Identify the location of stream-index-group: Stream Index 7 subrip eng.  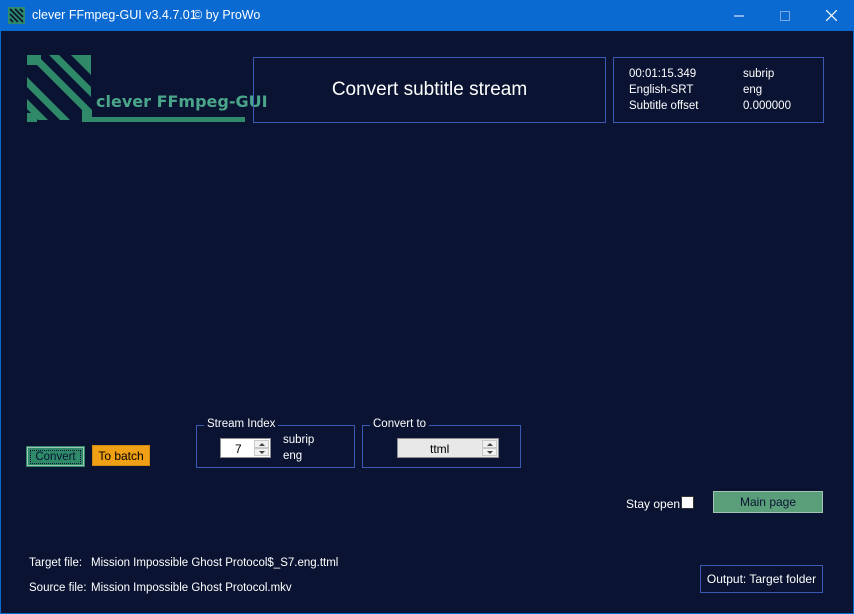
(275, 443).